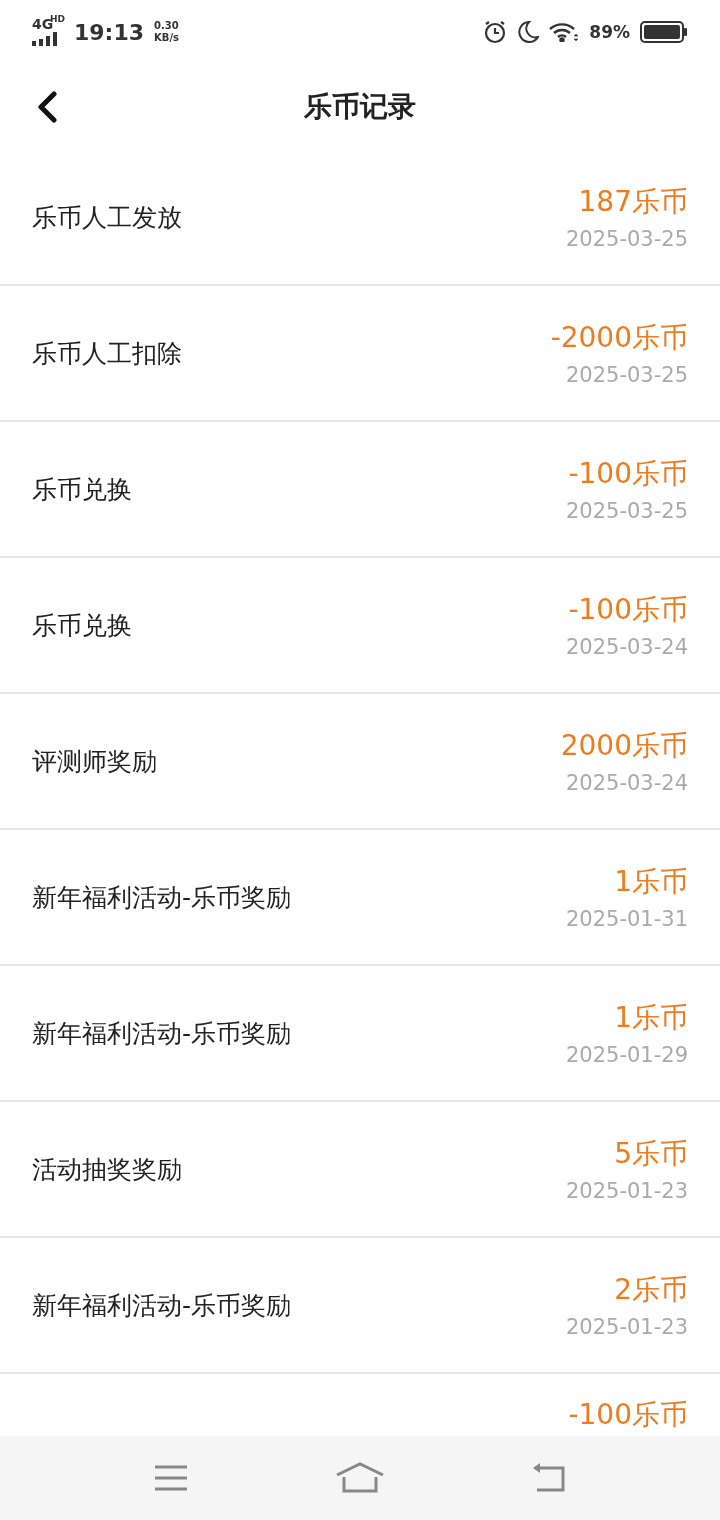 Image resolution: width=720 pixels, height=1520 pixels. I want to click on record-title: 评测师奖励, so click(94, 761).